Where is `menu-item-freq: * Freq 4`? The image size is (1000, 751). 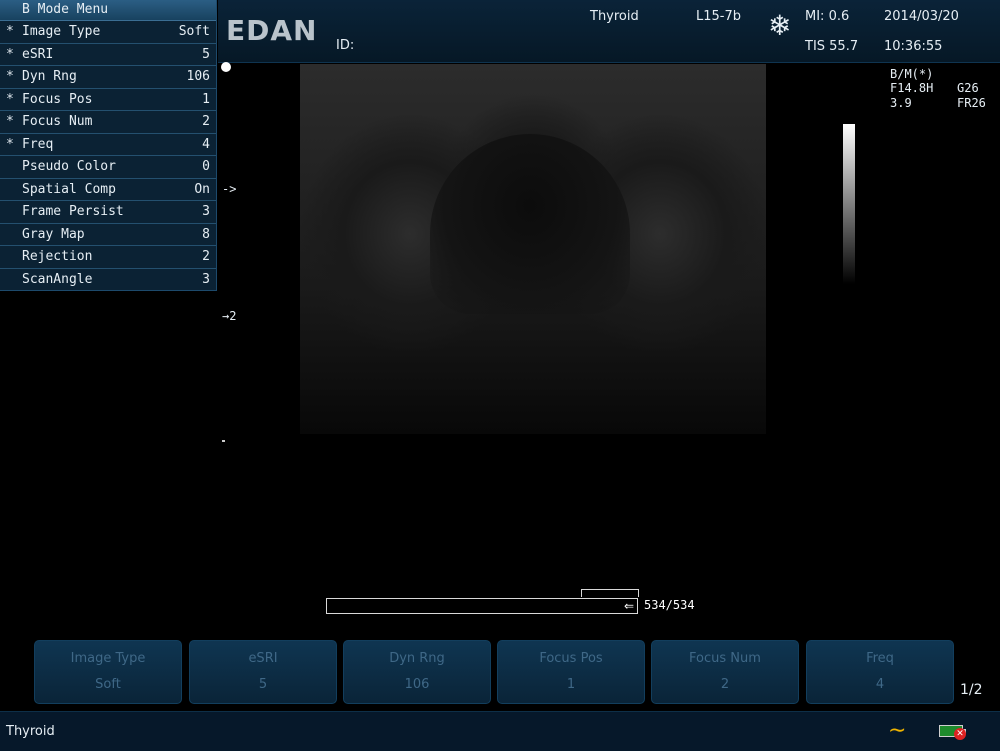
menu-item-freq: * Freq 4 is located at coordinates (108, 145).